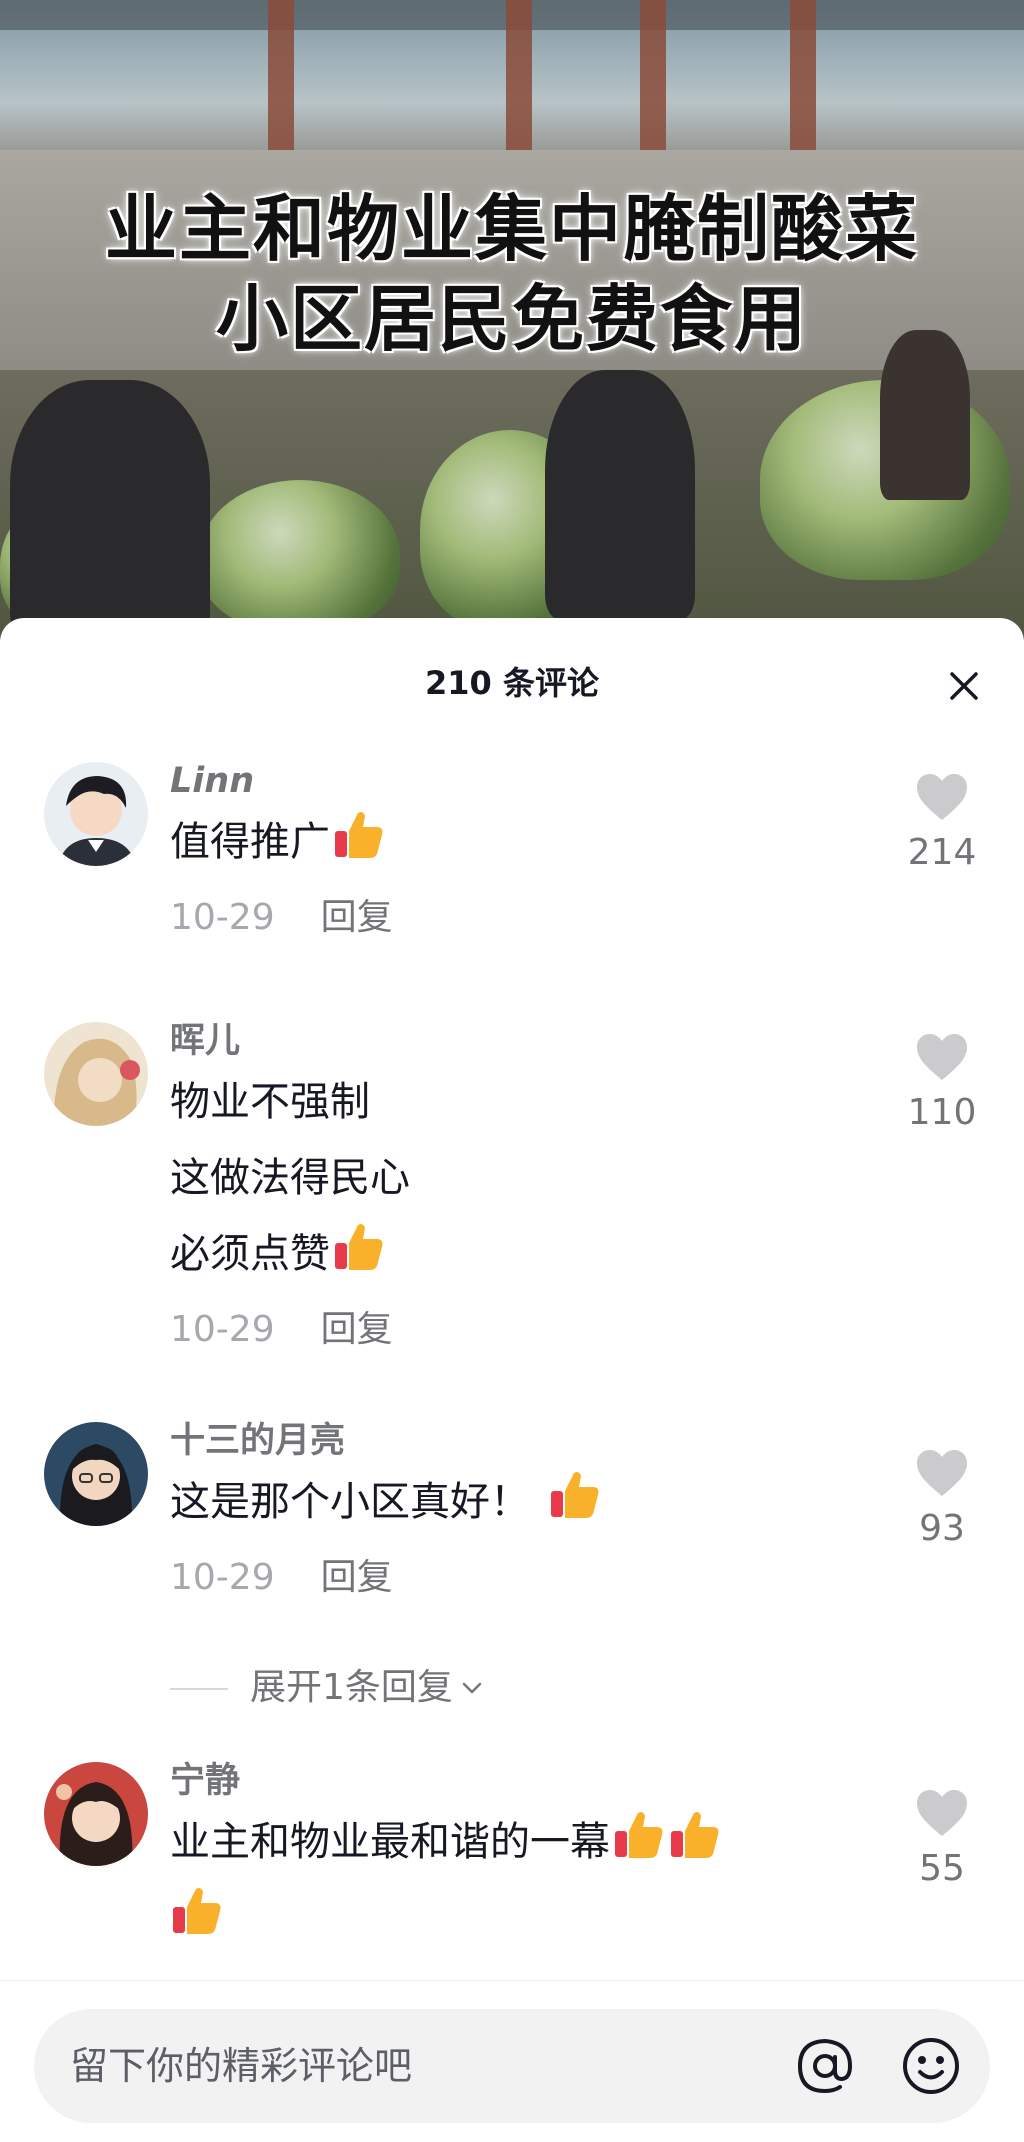 This screenshot has width=1024, height=2142. What do you see at coordinates (942, 1838) in the screenshot?
I see `like-button: 55` at bounding box center [942, 1838].